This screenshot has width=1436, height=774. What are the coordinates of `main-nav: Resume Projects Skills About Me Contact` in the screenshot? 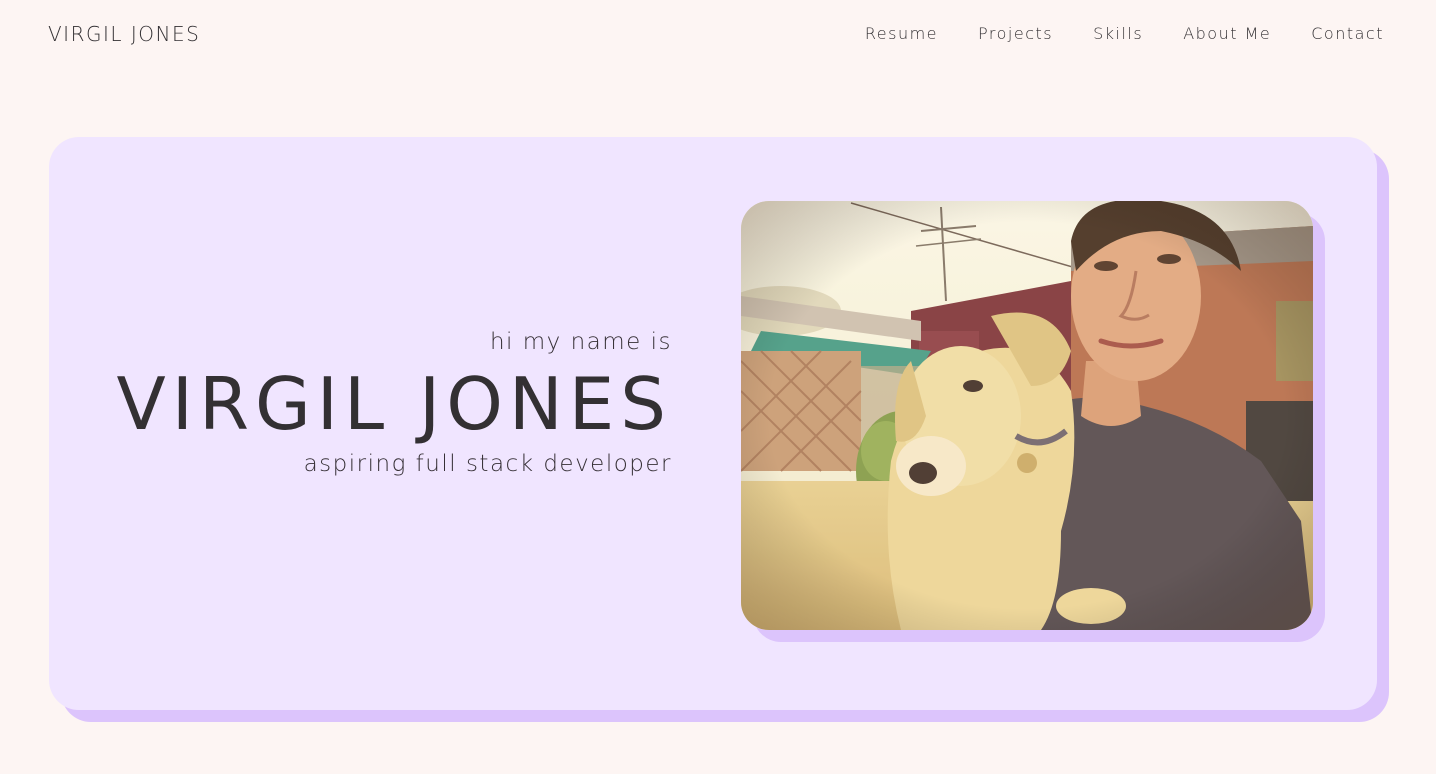 It's located at (1124, 33).